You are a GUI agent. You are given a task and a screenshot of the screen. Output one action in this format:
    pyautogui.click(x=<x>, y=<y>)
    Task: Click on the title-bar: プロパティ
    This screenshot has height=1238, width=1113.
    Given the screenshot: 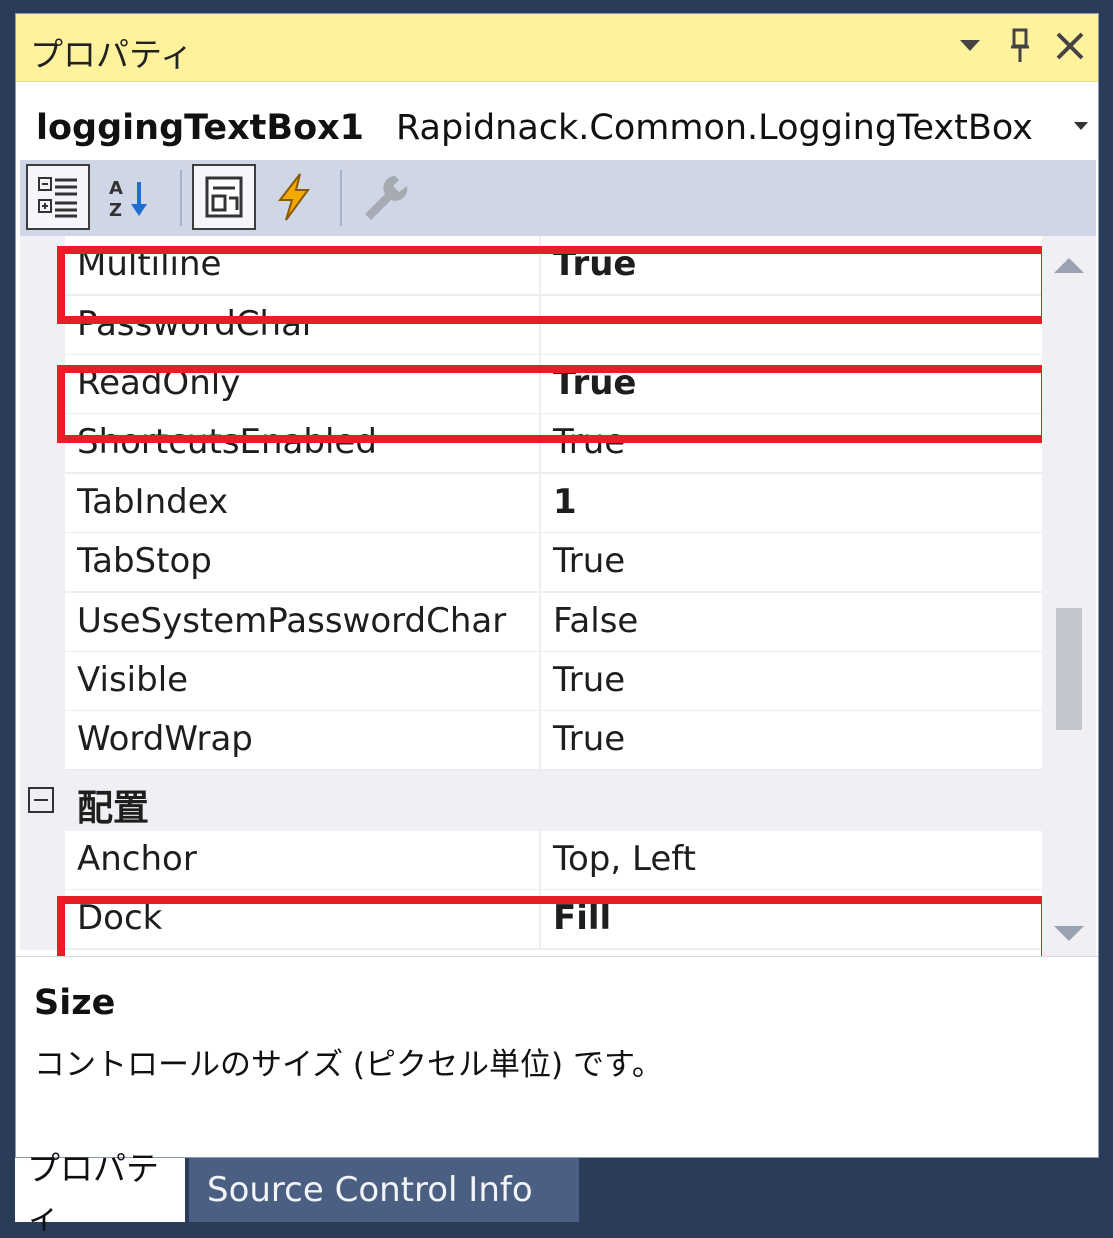 What is the action you would take?
    pyautogui.click(x=557, y=48)
    